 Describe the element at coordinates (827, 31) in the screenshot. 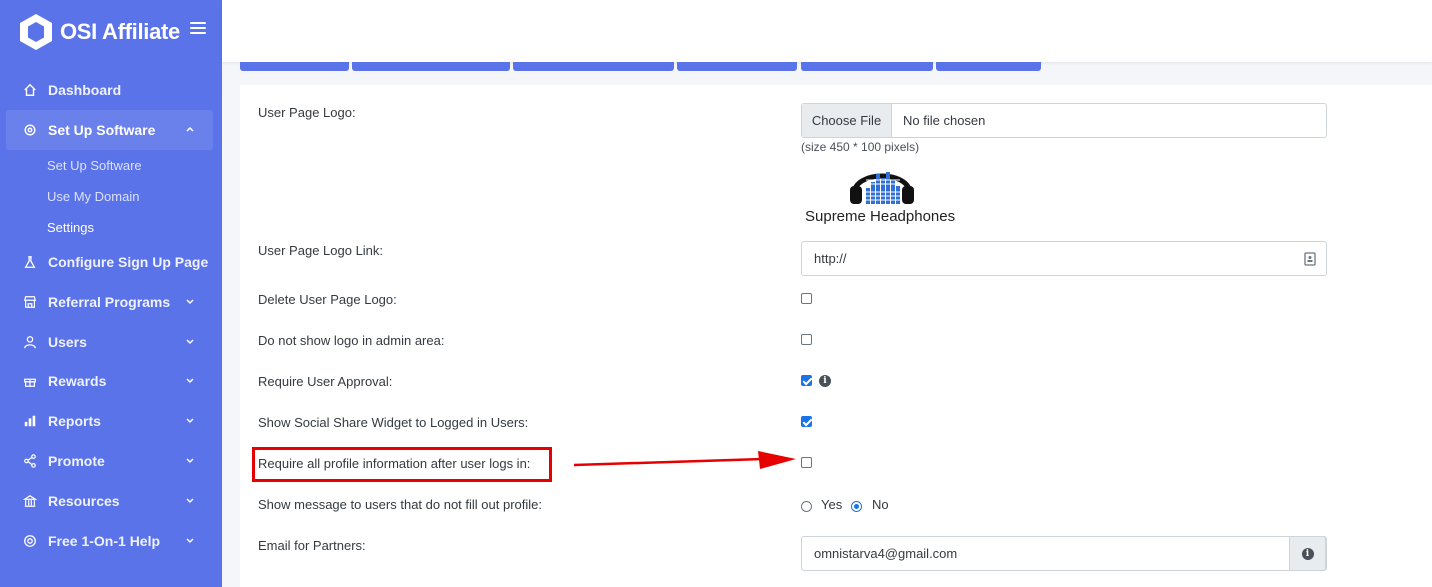

I see `top-bar` at that location.